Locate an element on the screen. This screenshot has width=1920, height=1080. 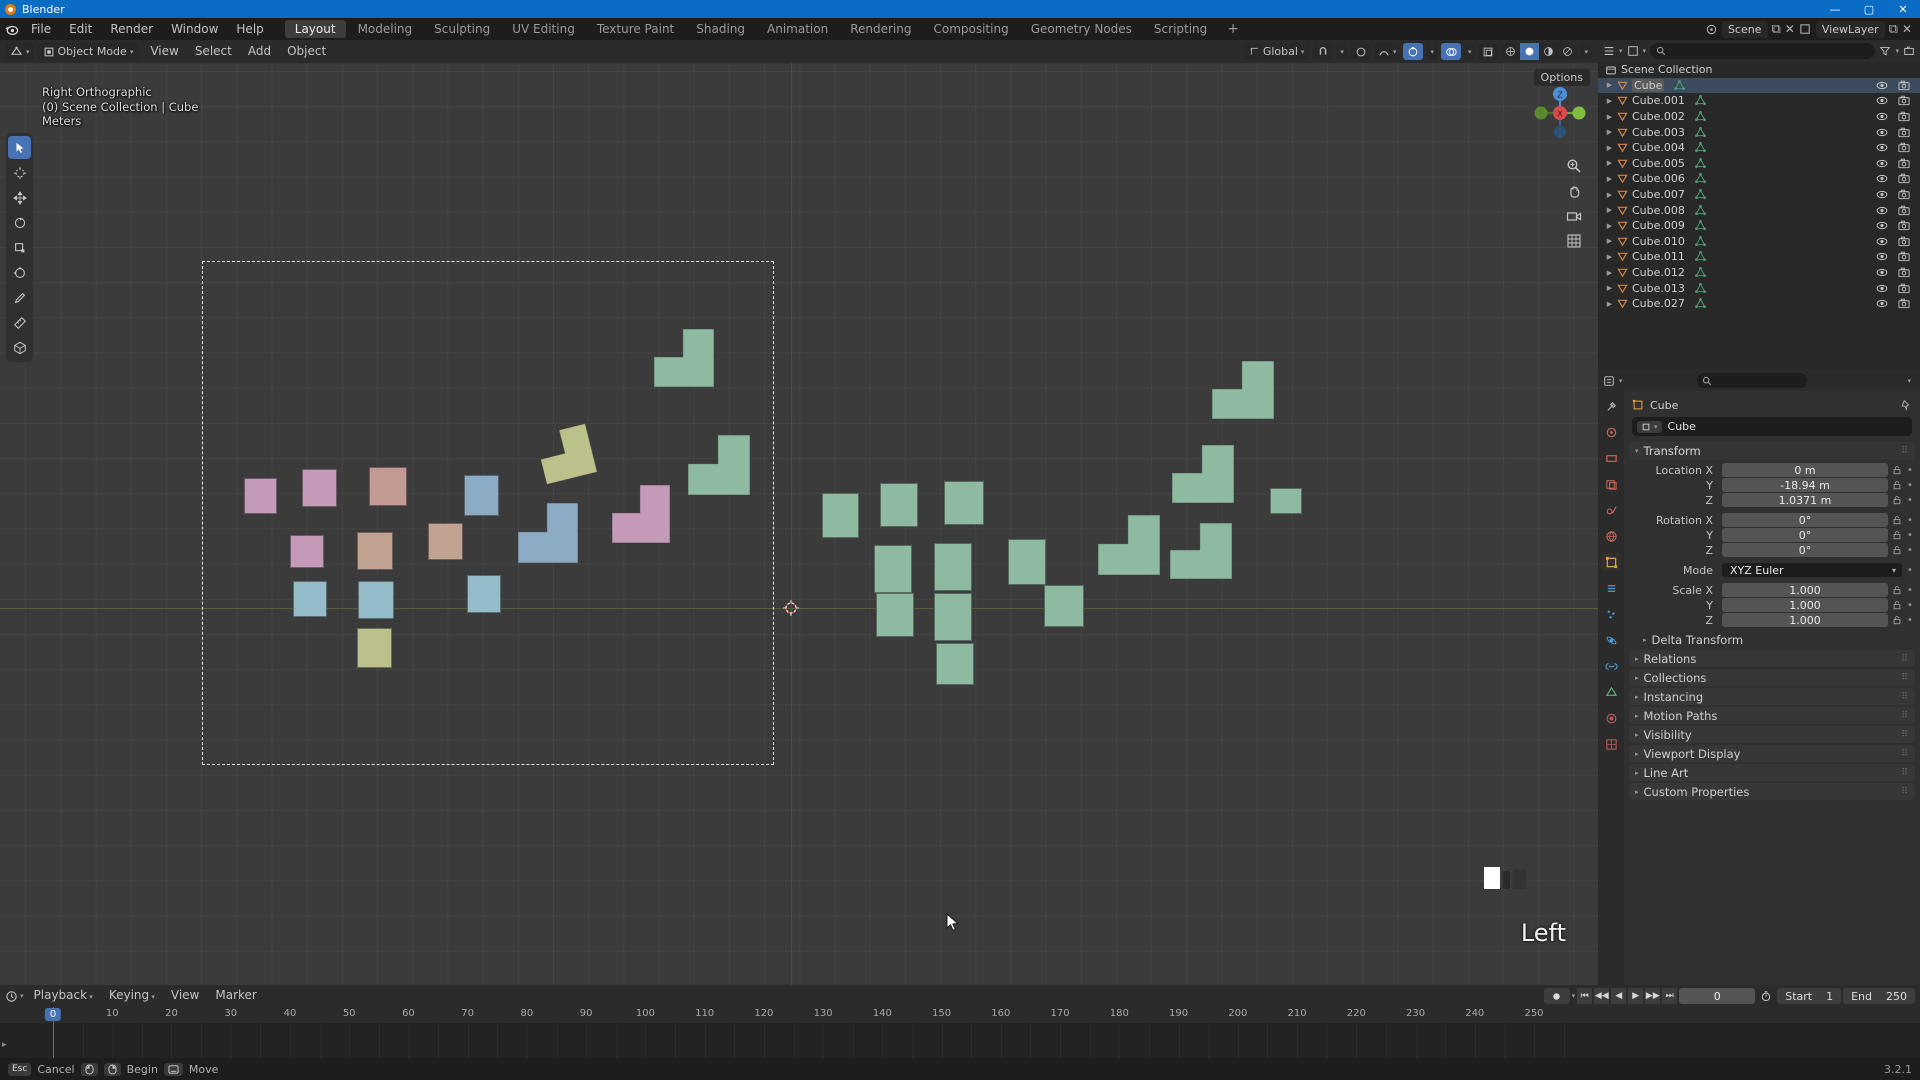
proportional-edit-toggle is located at coordinates (1360, 51).